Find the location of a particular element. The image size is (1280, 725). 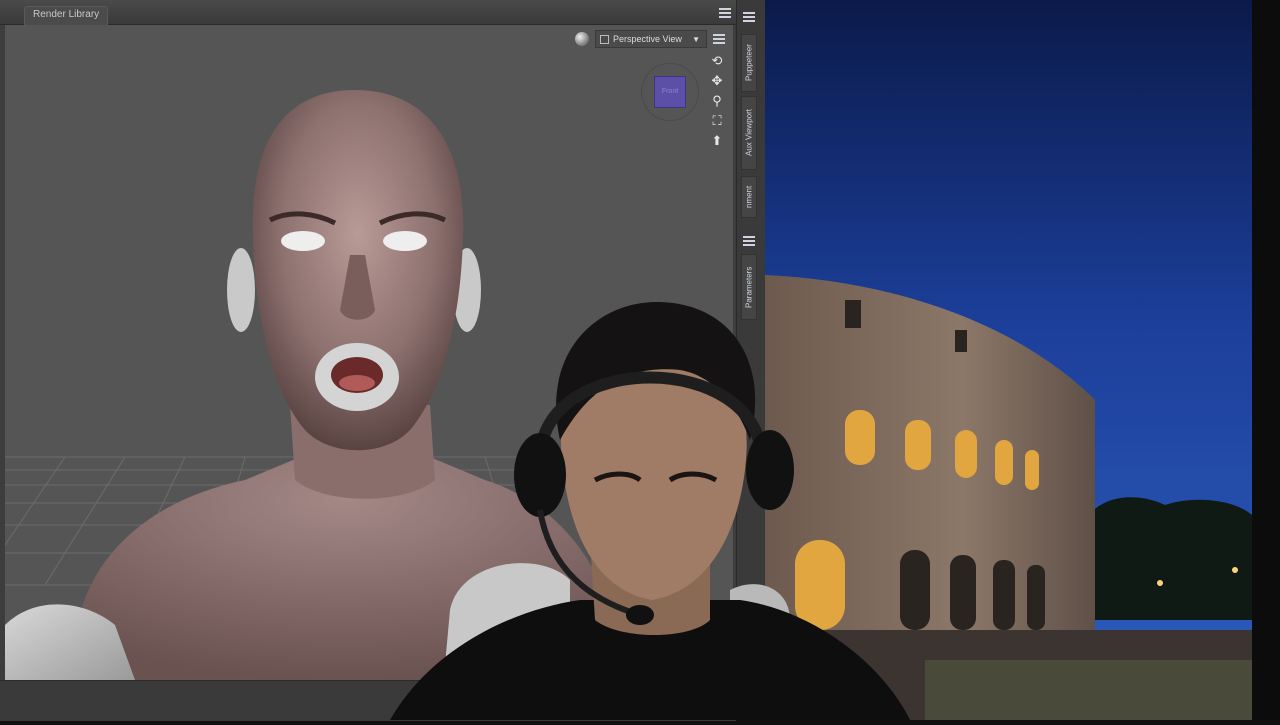

tab-bar: Render Library is located at coordinates (382, 12).